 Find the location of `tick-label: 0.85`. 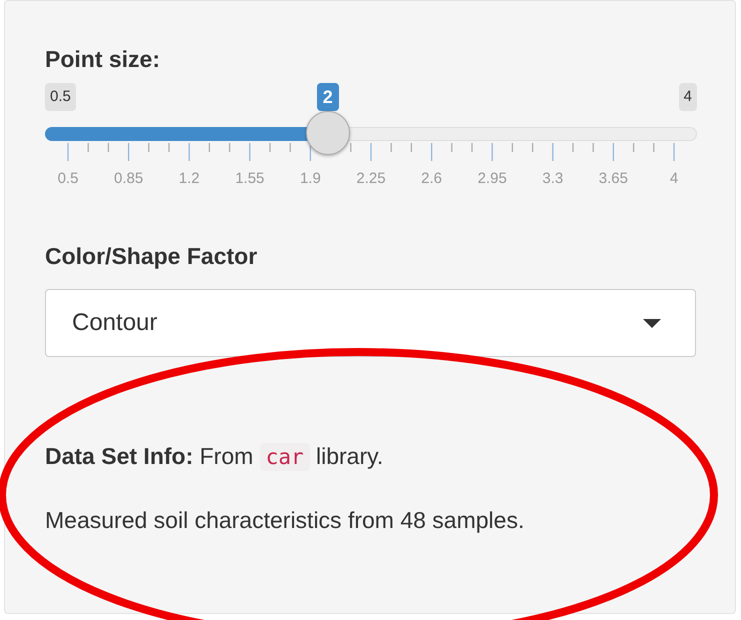

tick-label: 0.85 is located at coordinates (129, 179).